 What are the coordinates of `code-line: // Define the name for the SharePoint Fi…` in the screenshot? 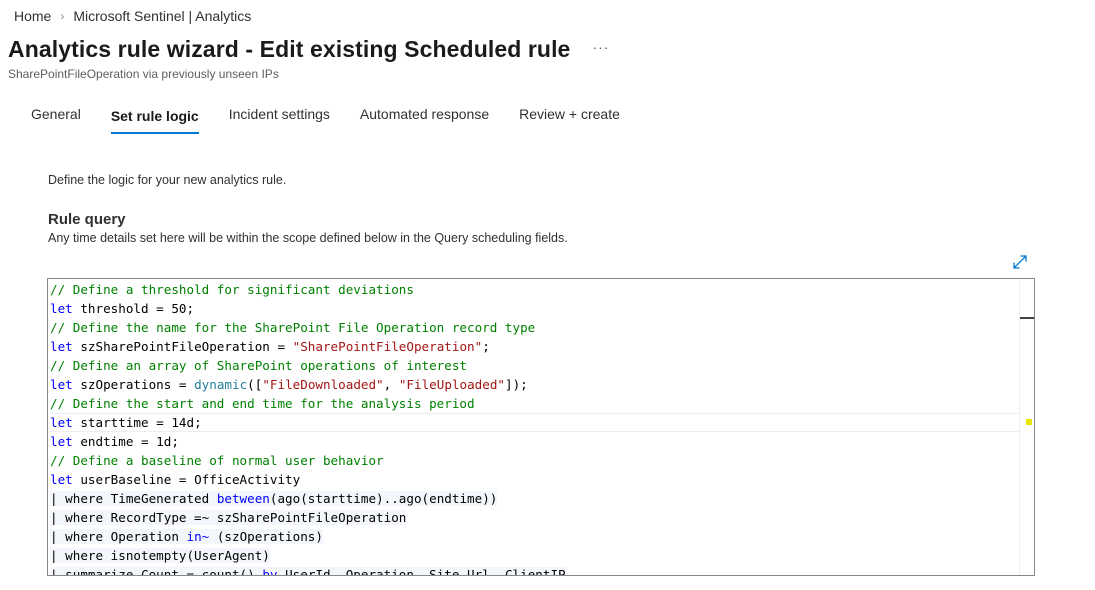 It's located at (535, 327).